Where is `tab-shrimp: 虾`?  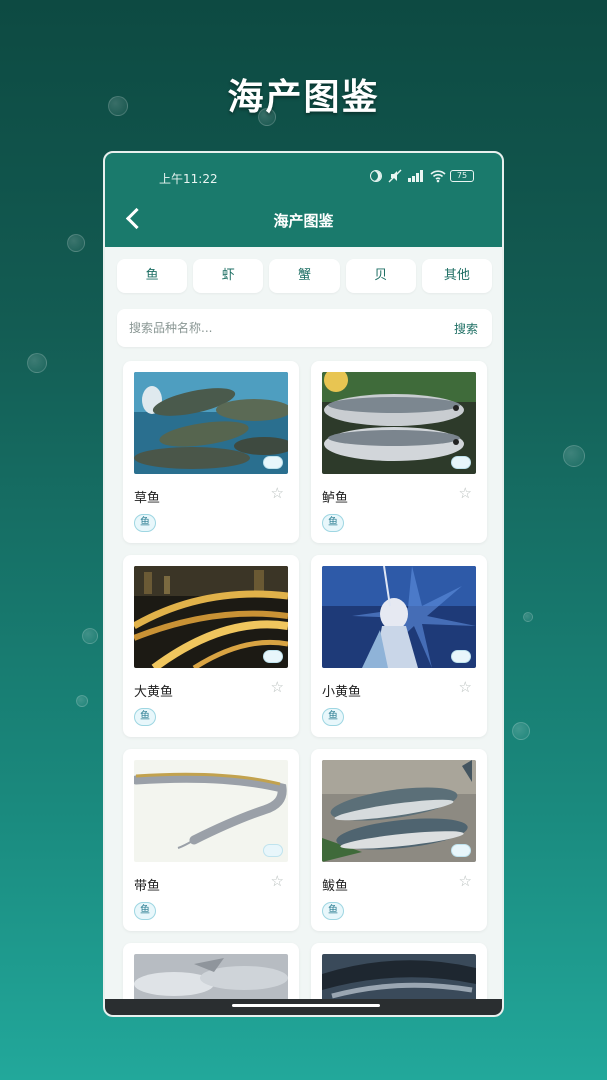 tab-shrimp: 虾 is located at coordinates (228, 276).